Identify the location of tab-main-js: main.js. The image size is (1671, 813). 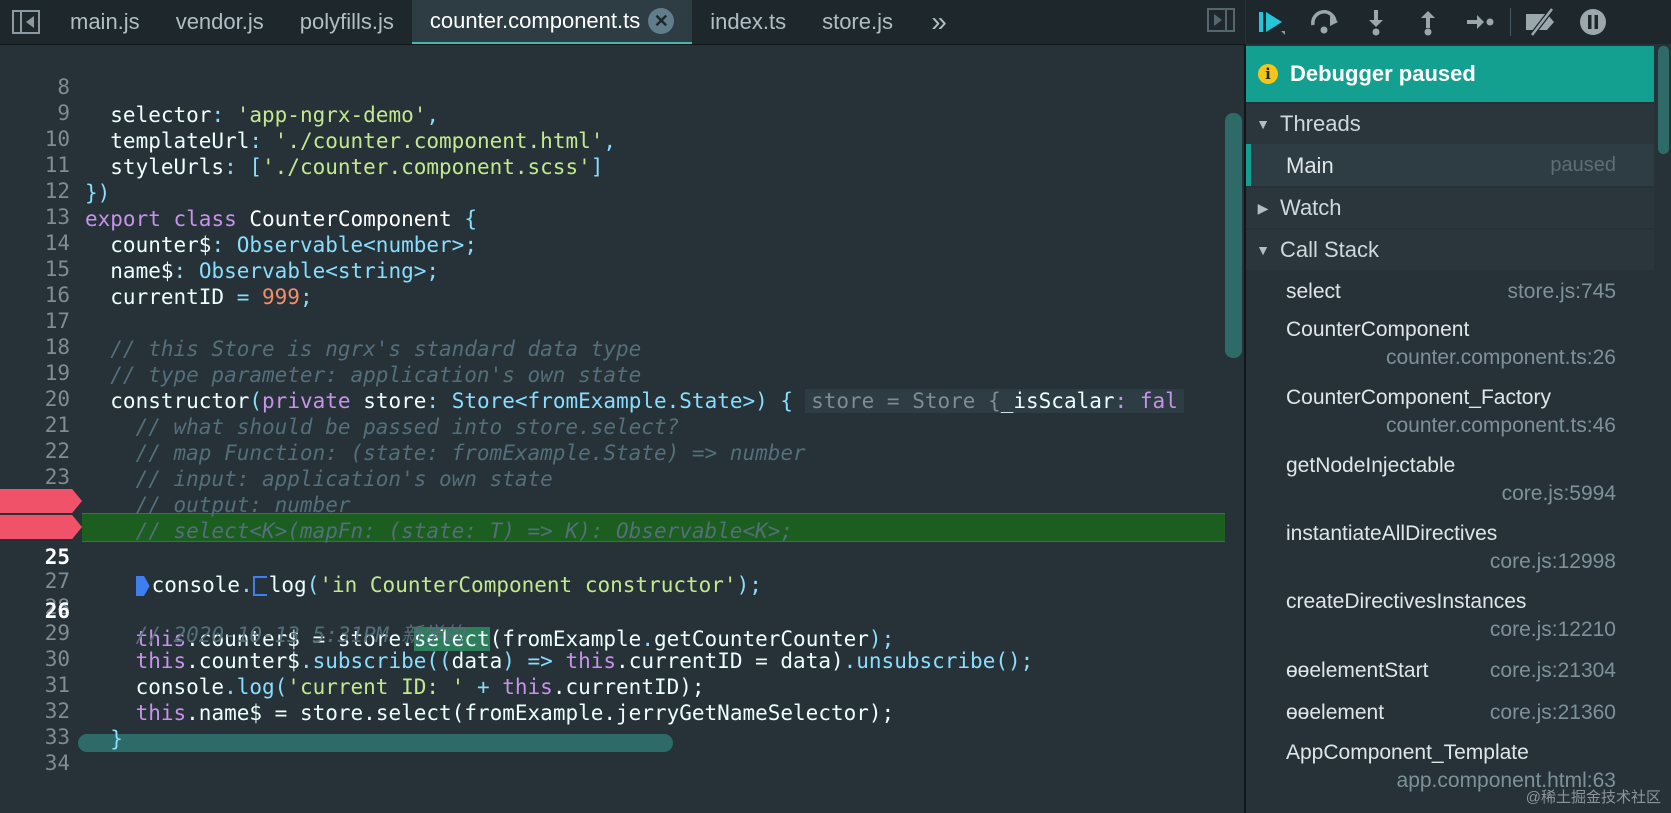
(105, 22).